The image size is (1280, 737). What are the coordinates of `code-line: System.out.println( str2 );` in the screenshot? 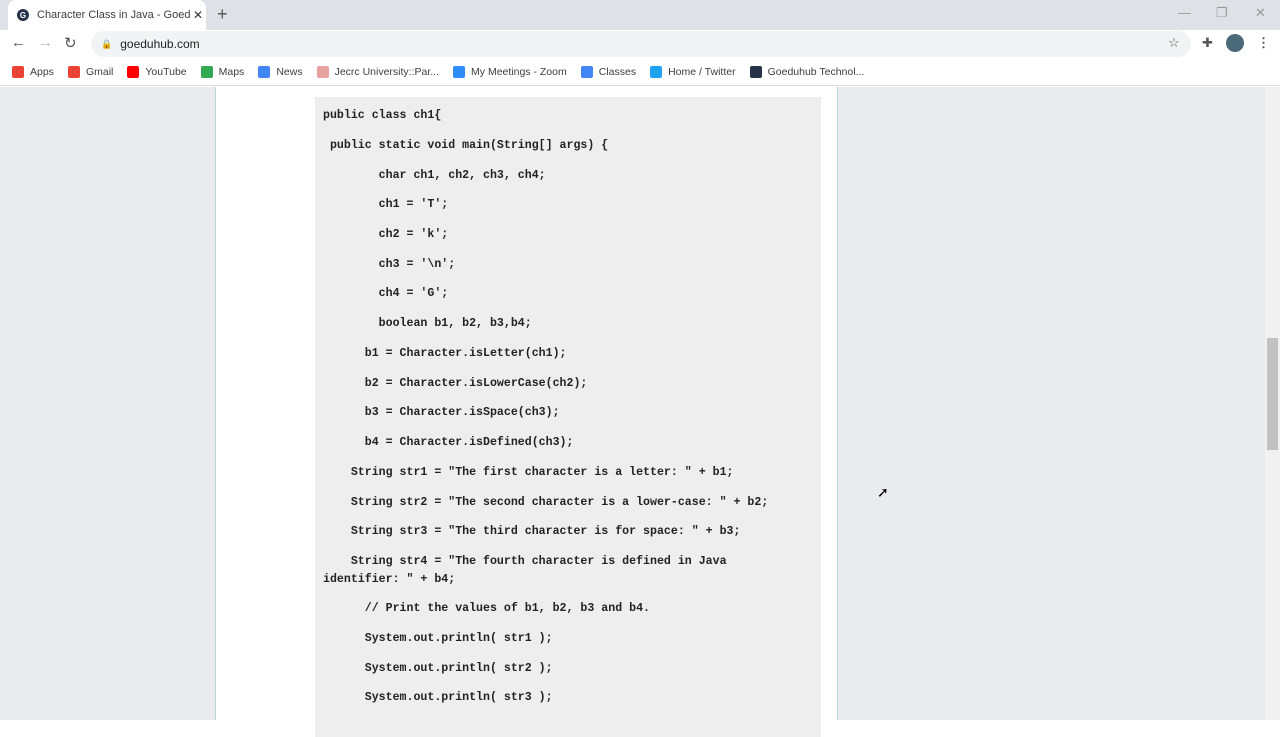 It's located at (438, 668).